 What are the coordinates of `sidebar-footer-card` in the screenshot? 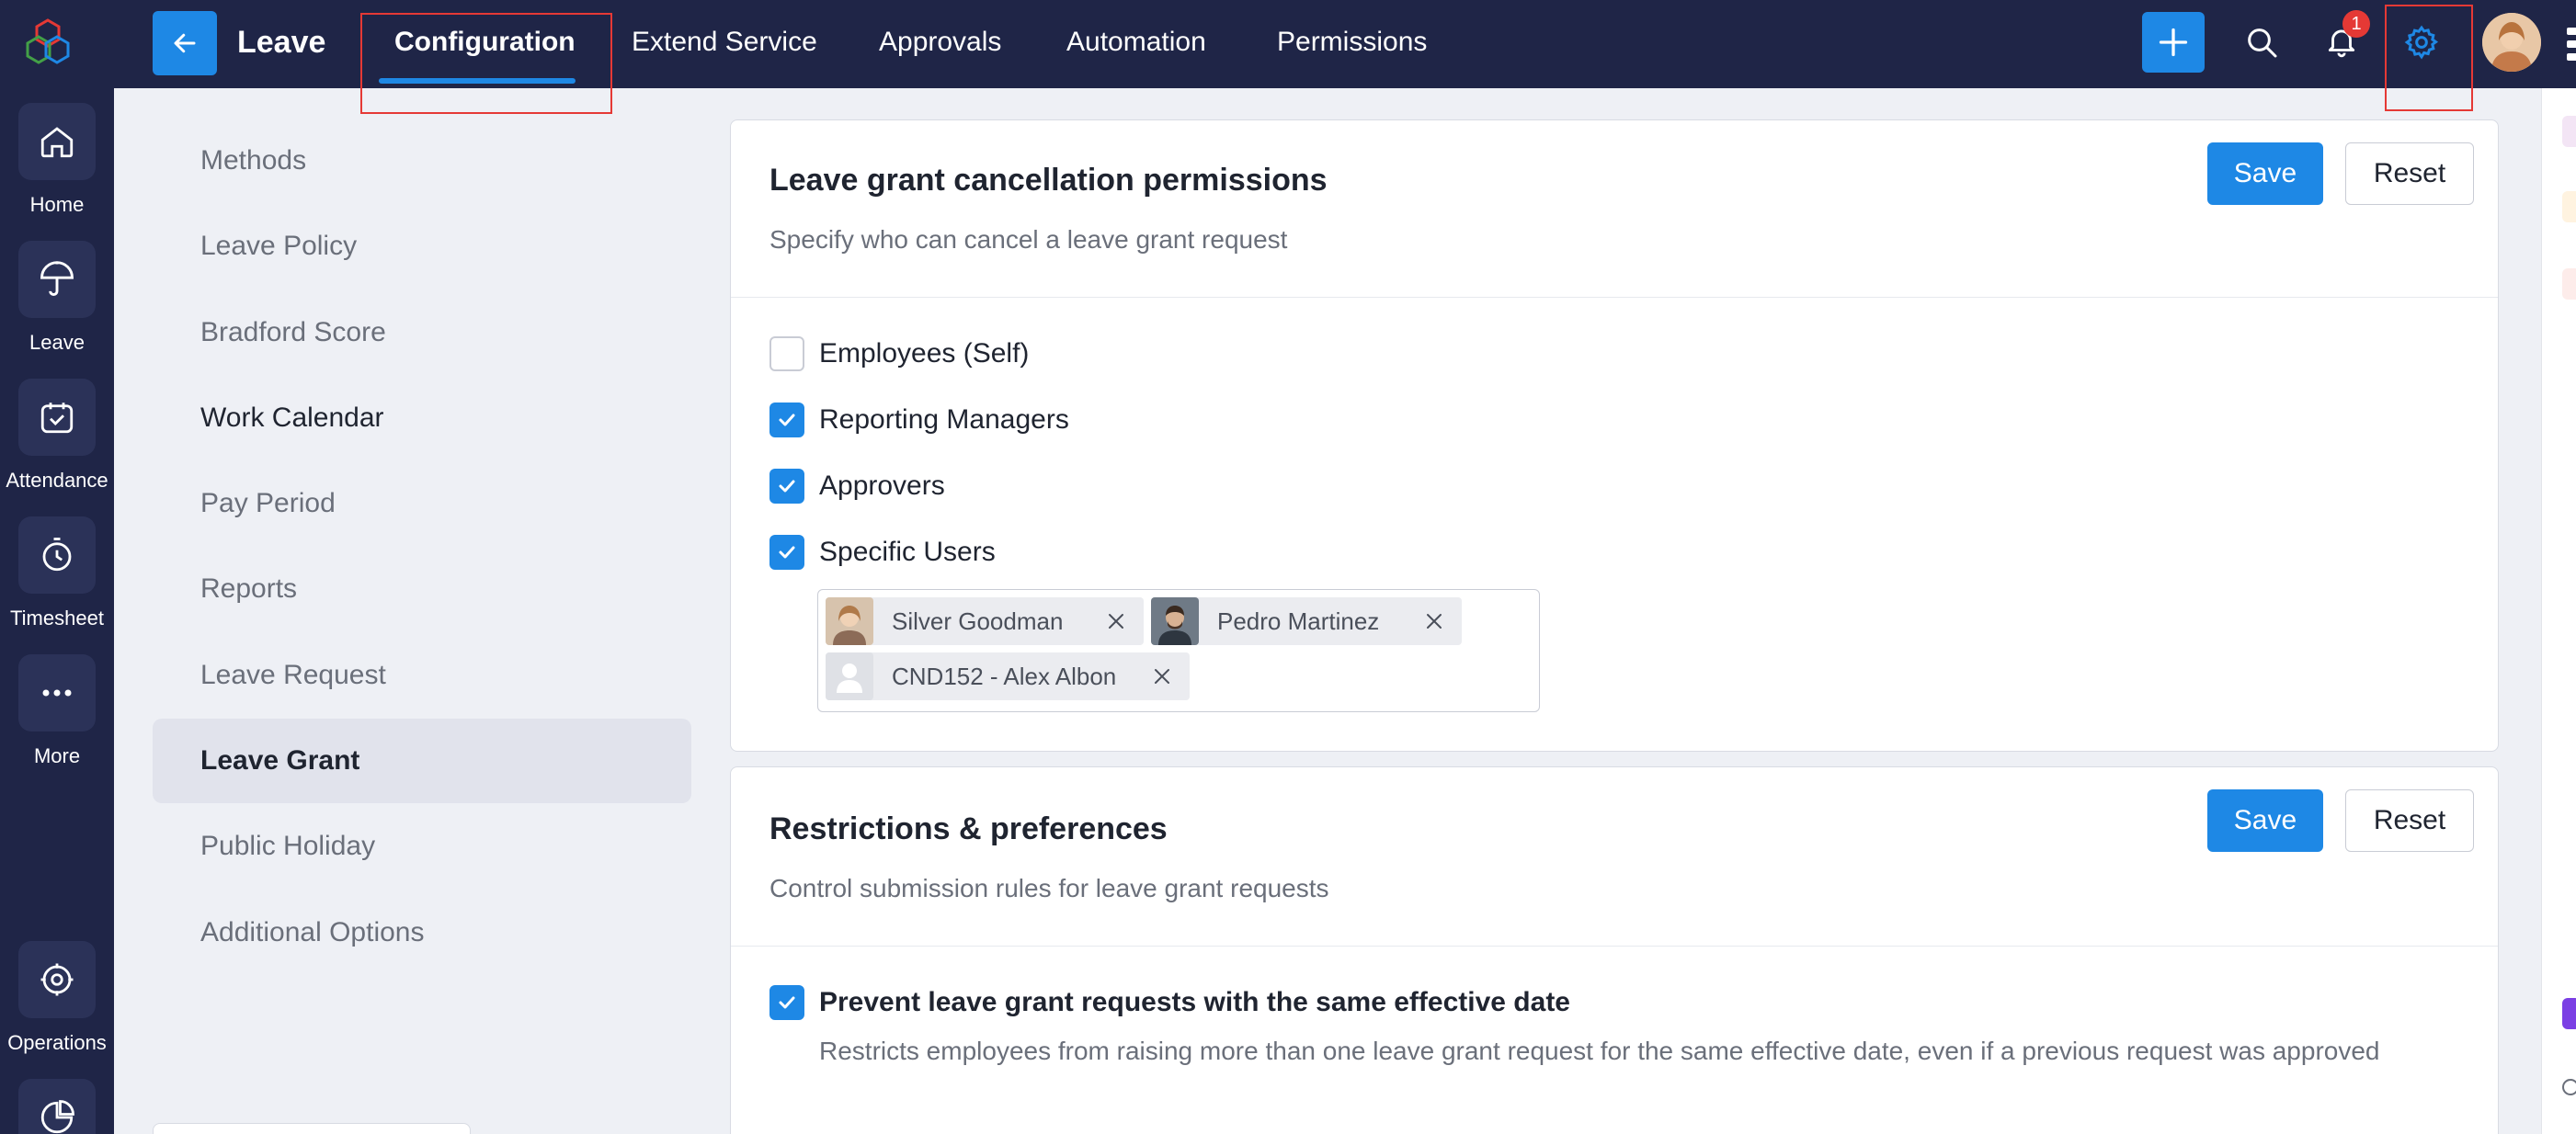 It's located at (312, 1128).